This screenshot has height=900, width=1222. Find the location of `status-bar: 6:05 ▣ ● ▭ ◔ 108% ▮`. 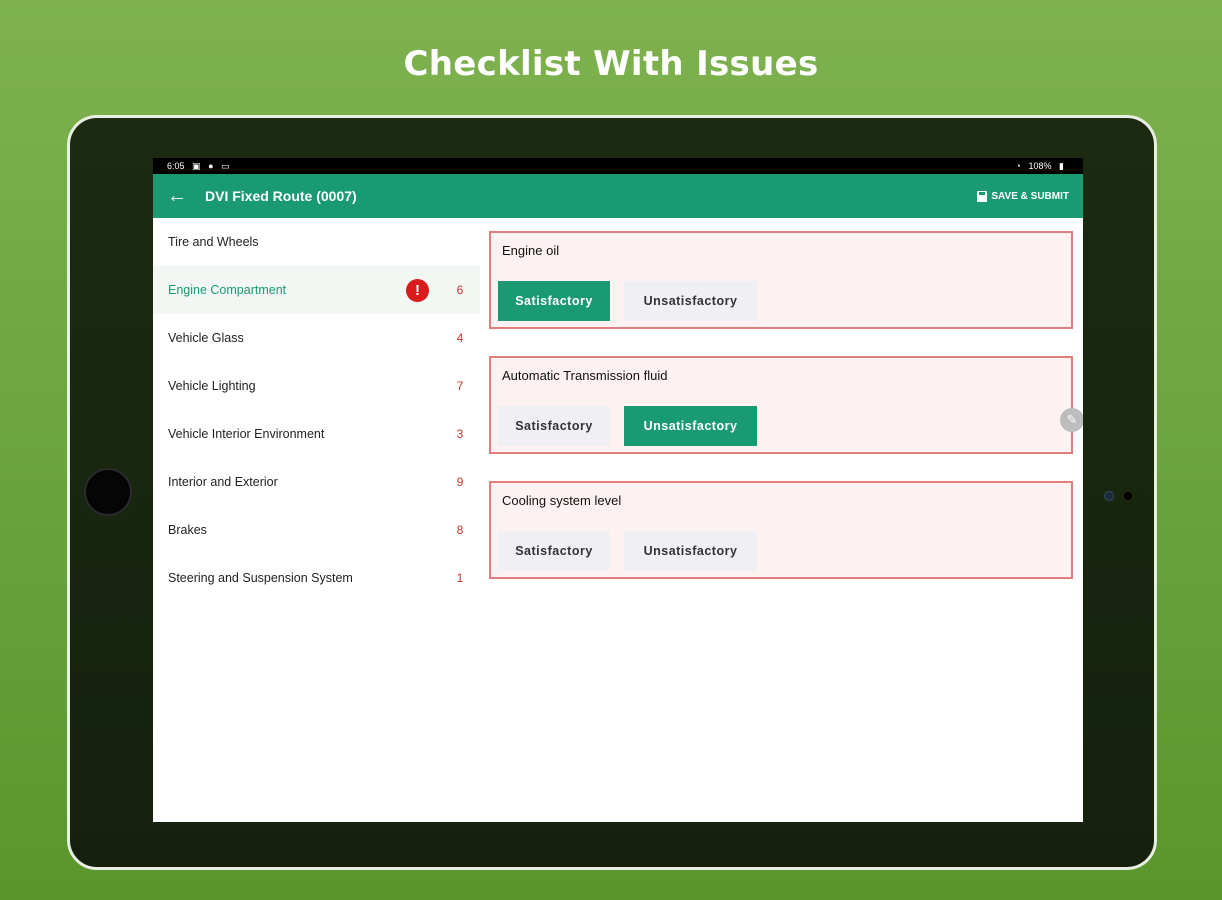

status-bar: 6:05 ▣ ● ▭ ◔ 108% ▮ is located at coordinates (618, 166).